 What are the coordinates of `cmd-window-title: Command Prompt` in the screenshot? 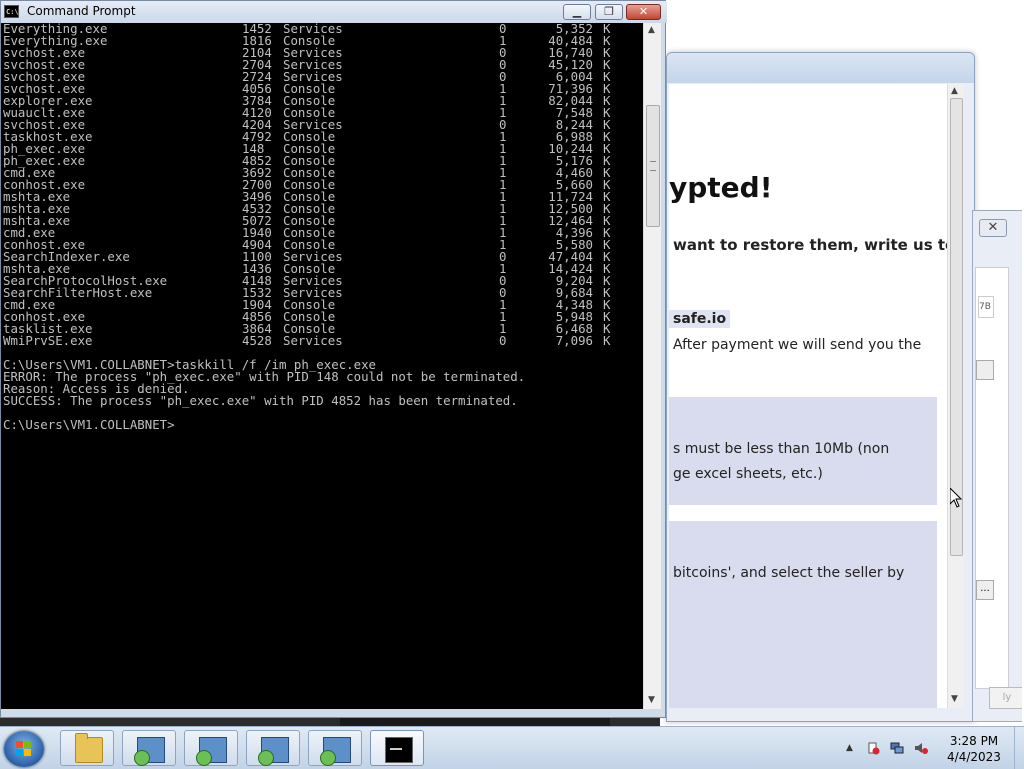 It's located at (81, 11).